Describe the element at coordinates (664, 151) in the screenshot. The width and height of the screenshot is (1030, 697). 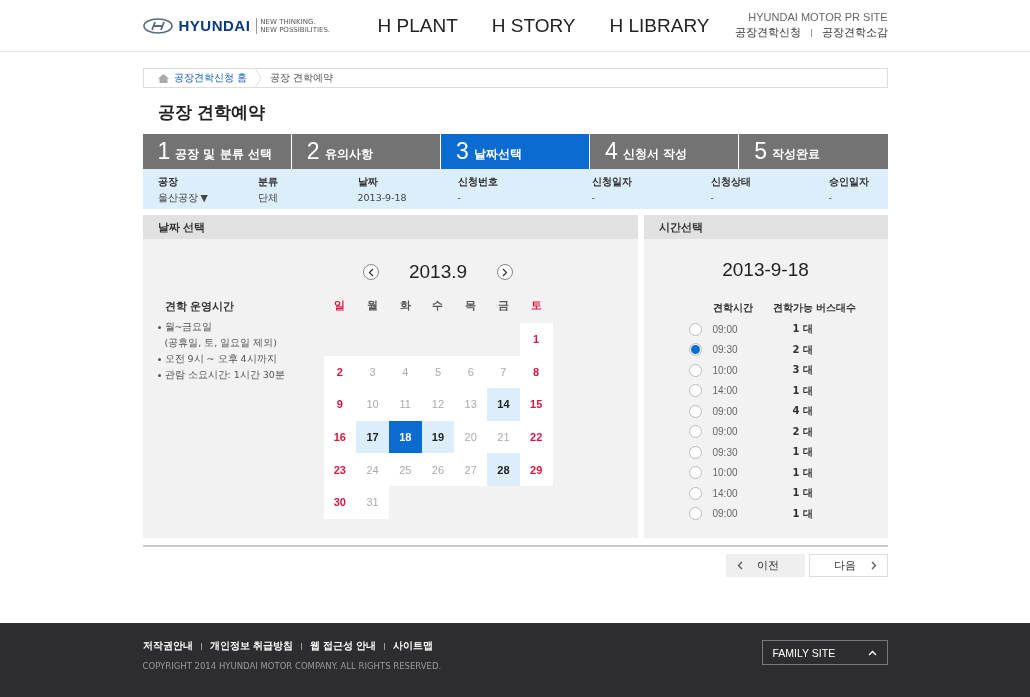
I see `step-tab: 4 신청서 작성` at that location.